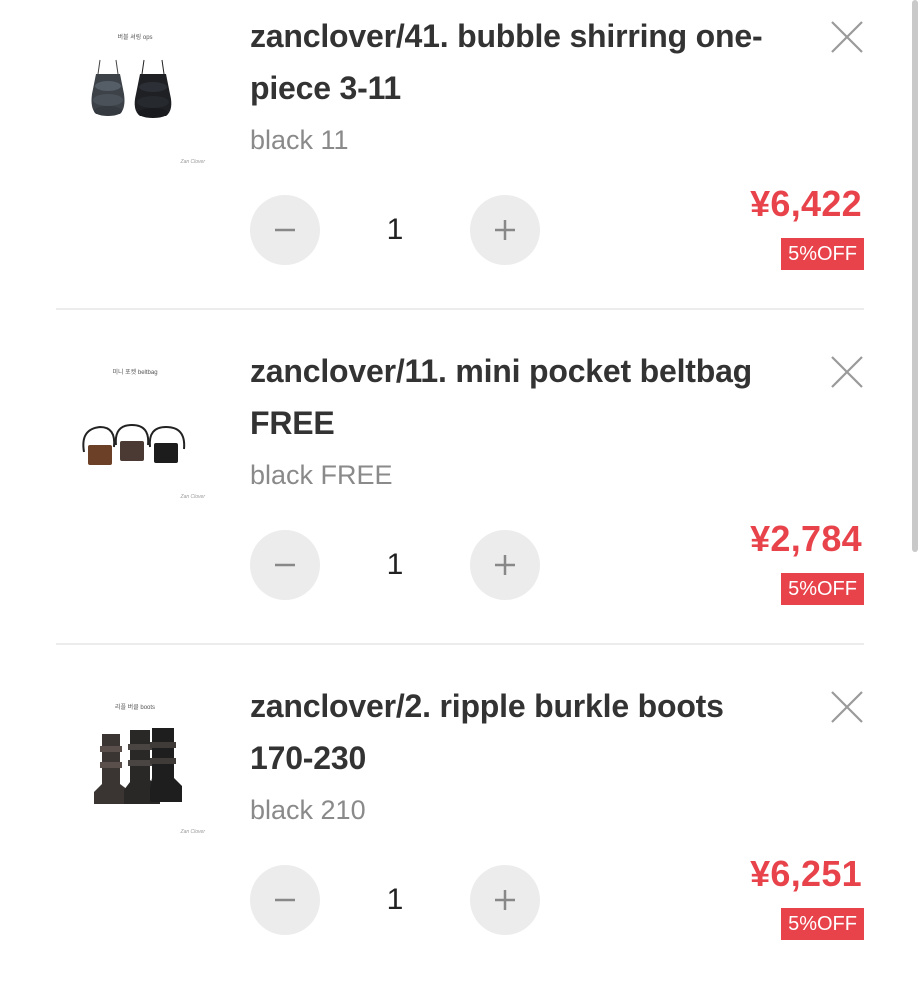 This screenshot has height=1005, width=920. Describe the element at coordinates (131, 88) in the screenshot. I see `dress-image` at that location.